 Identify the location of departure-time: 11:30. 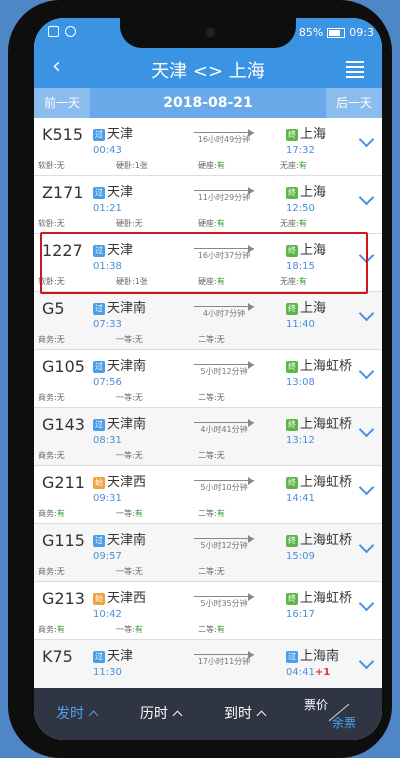
(107, 672).